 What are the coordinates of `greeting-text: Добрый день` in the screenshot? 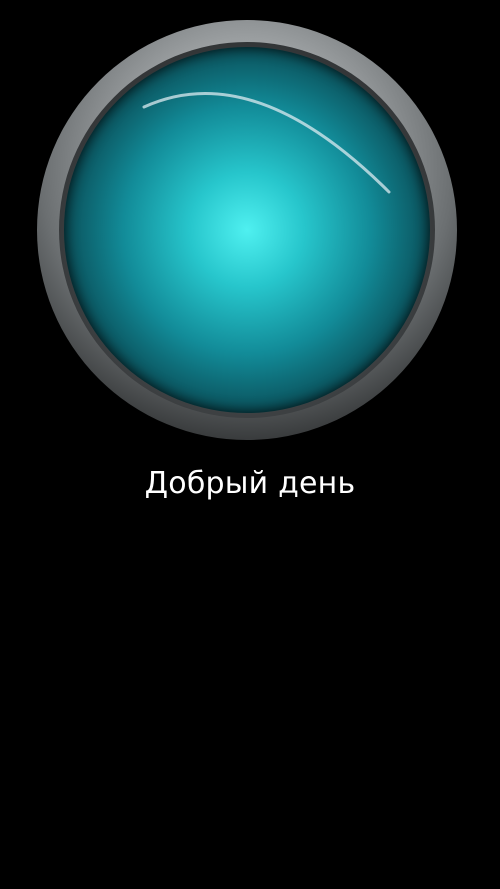 It's located at (250, 483).